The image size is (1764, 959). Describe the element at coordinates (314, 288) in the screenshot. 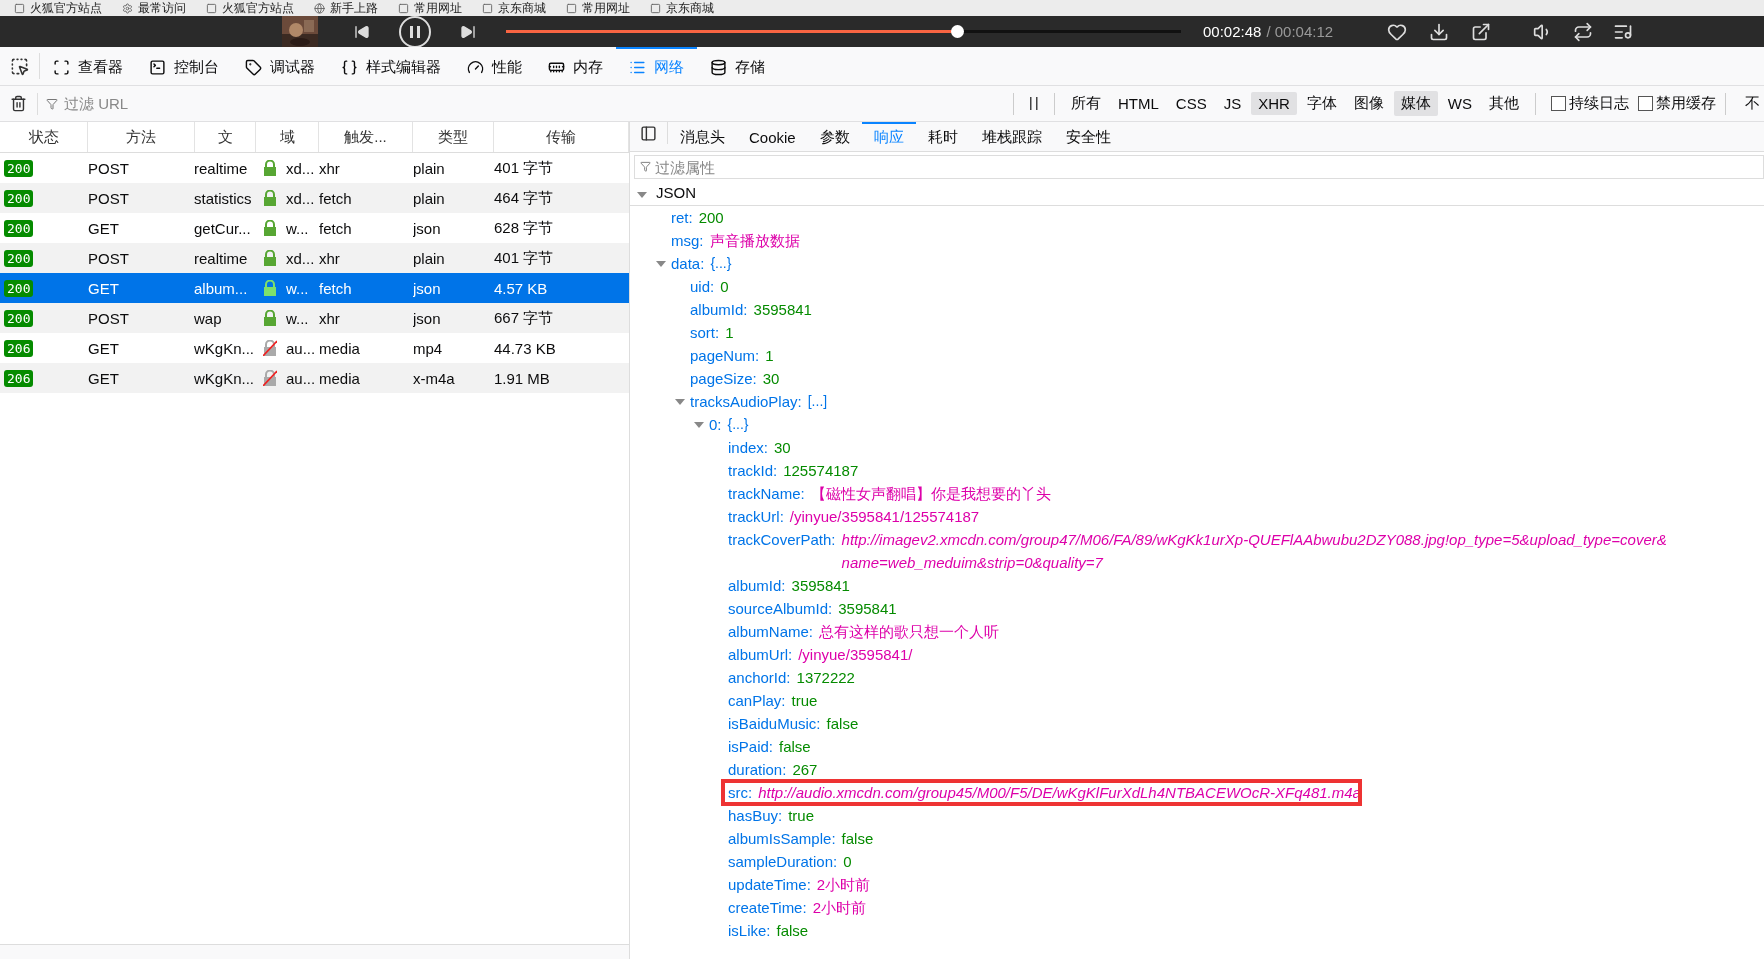

I see `request-row: 200 GET album... w... fetch json 4.57 KB` at that location.